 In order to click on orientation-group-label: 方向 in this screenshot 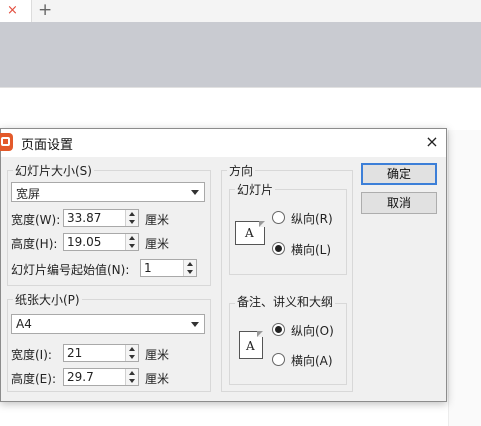, I will do `click(241, 170)`.